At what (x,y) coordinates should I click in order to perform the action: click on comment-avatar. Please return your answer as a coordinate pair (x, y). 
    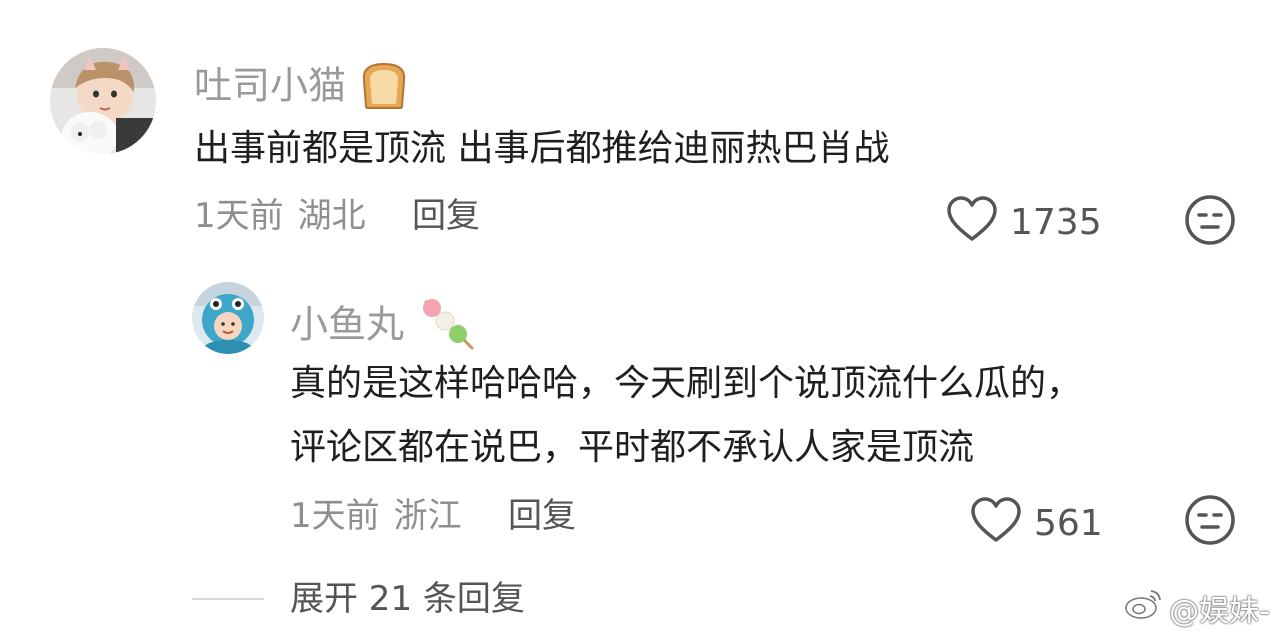
    Looking at the image, I should click on (103, 101).